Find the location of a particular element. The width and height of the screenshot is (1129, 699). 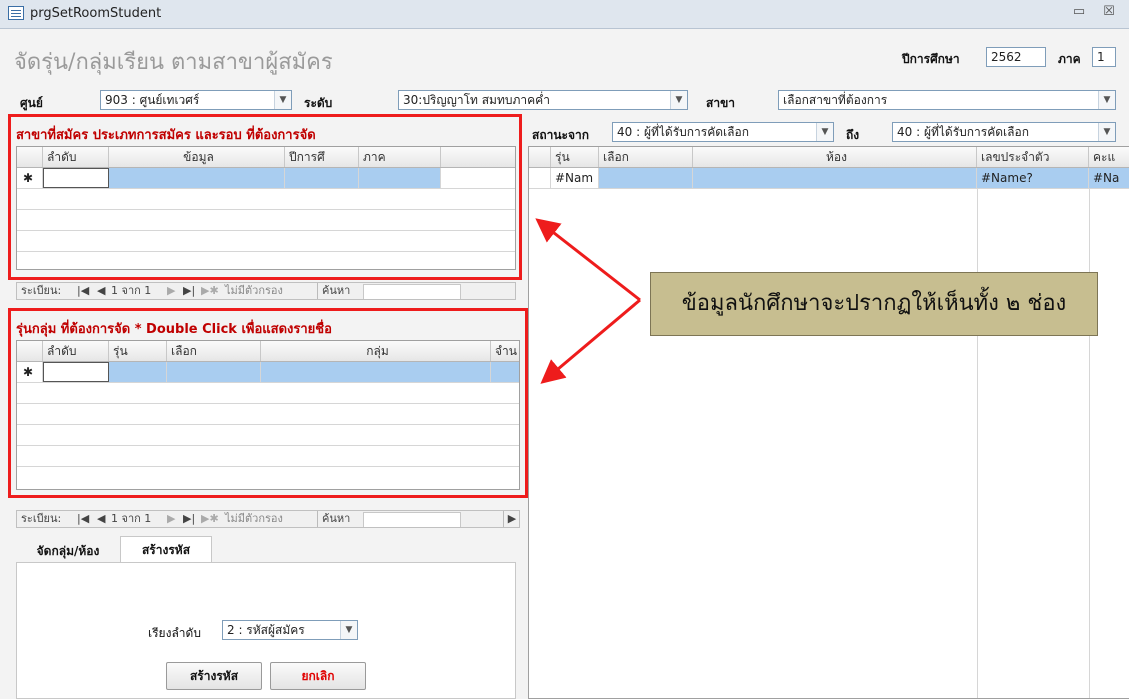

arrow-to-section1 is located at coordinates (588, 260).